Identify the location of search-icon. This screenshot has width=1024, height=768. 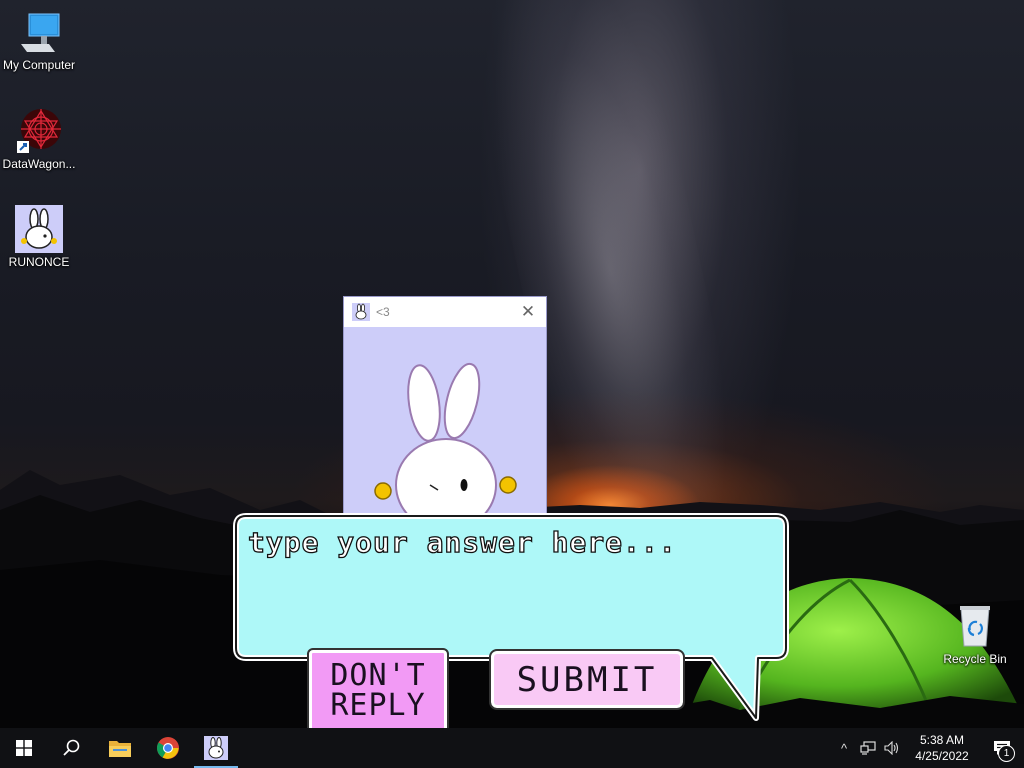
(71, 747).